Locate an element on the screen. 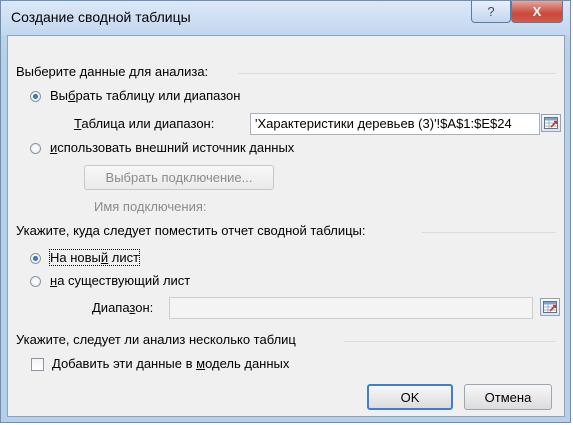 Image resolution: width=573 pixels, height=425 pixels. dialog-title: Создание сводной таблицы is located at coordinates (101, 17).